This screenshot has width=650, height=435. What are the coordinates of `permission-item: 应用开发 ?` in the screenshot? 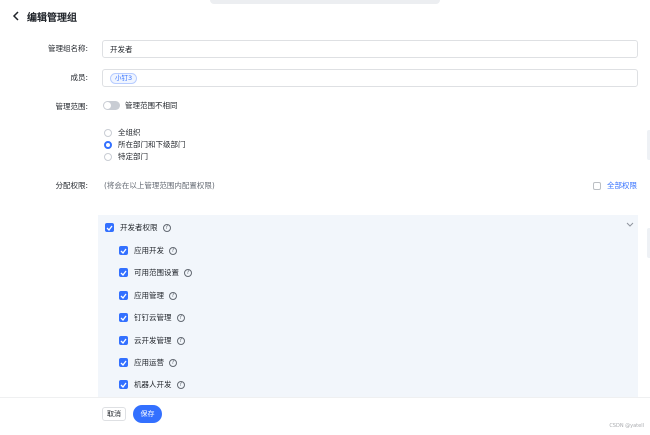 It's located at (148, 250).